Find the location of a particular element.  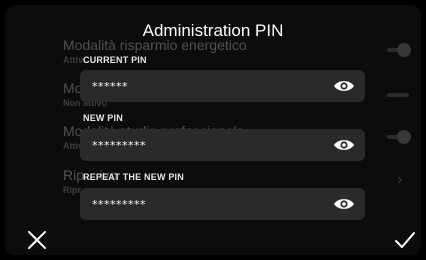

repeat-pin-label: REPEAT THE NEW PIN is located at coordinates (133, 177).